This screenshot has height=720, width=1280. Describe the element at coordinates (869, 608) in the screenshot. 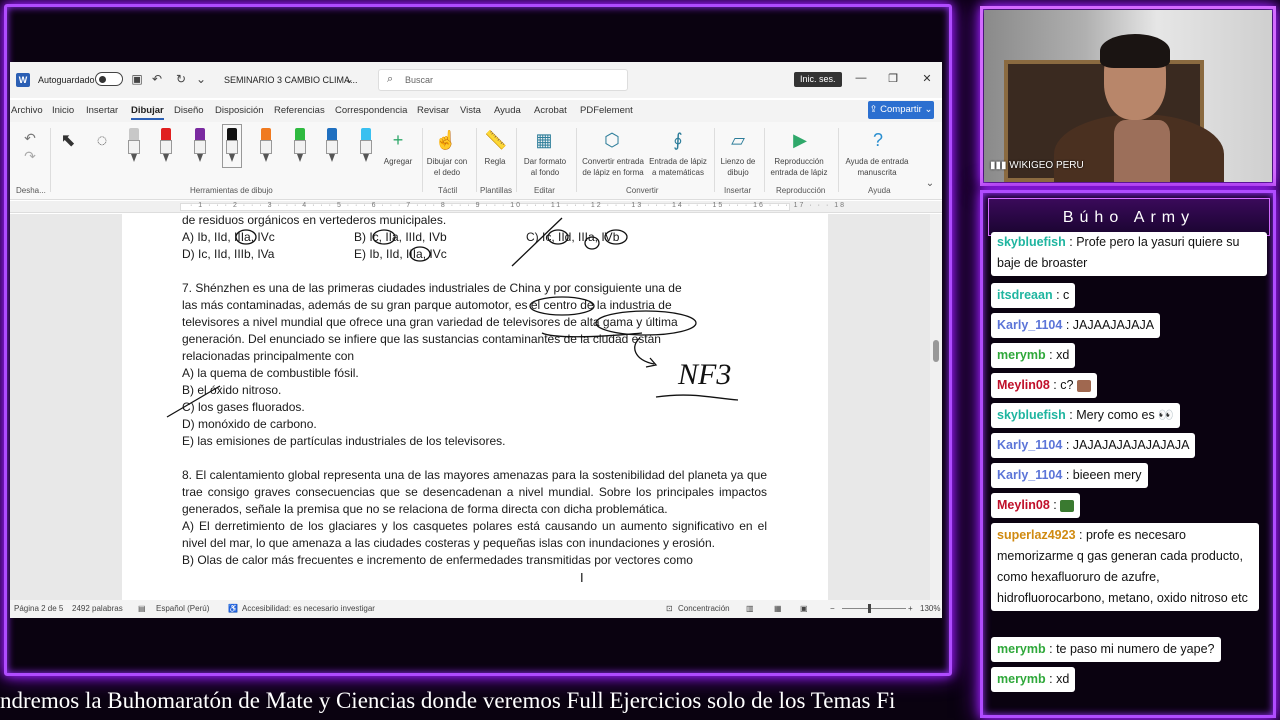

I see `zoom-slider-handle` at that location.